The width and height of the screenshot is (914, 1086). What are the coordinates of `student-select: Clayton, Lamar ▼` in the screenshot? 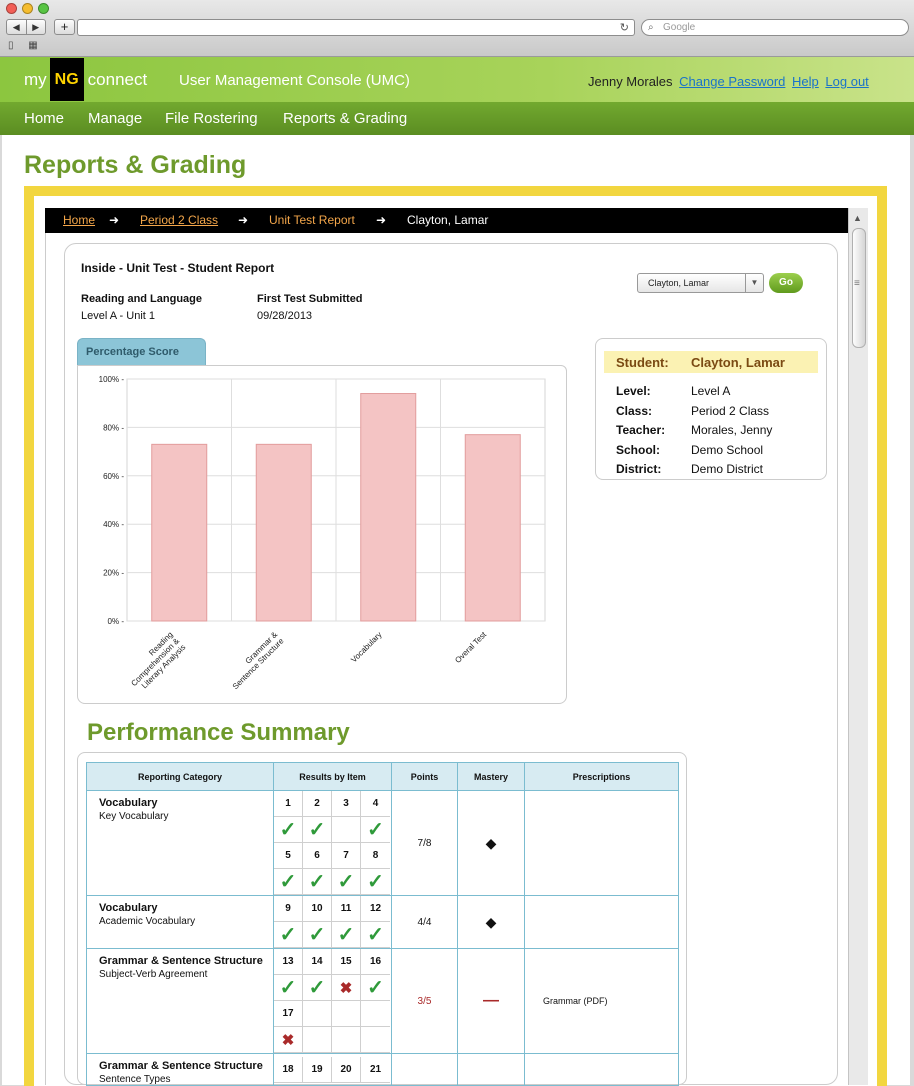 It's located at (700, 283).